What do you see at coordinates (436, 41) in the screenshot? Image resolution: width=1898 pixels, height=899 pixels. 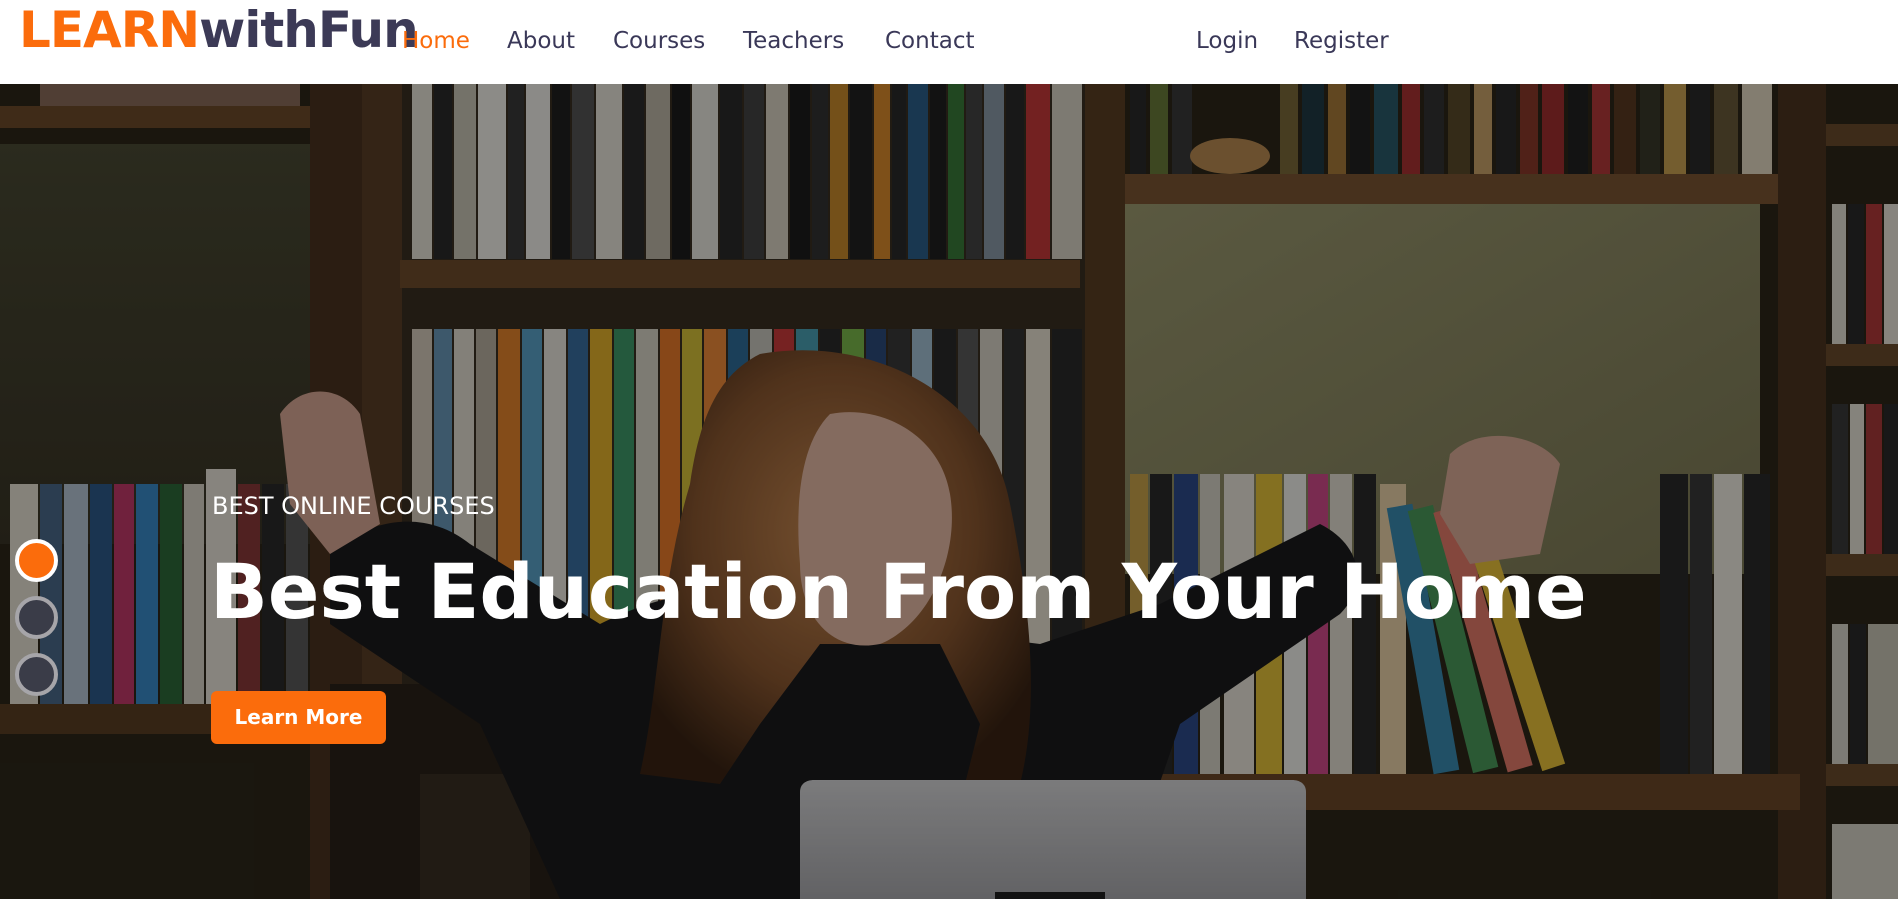 I see `nav-home: Home` at bounding box center [436, 41].